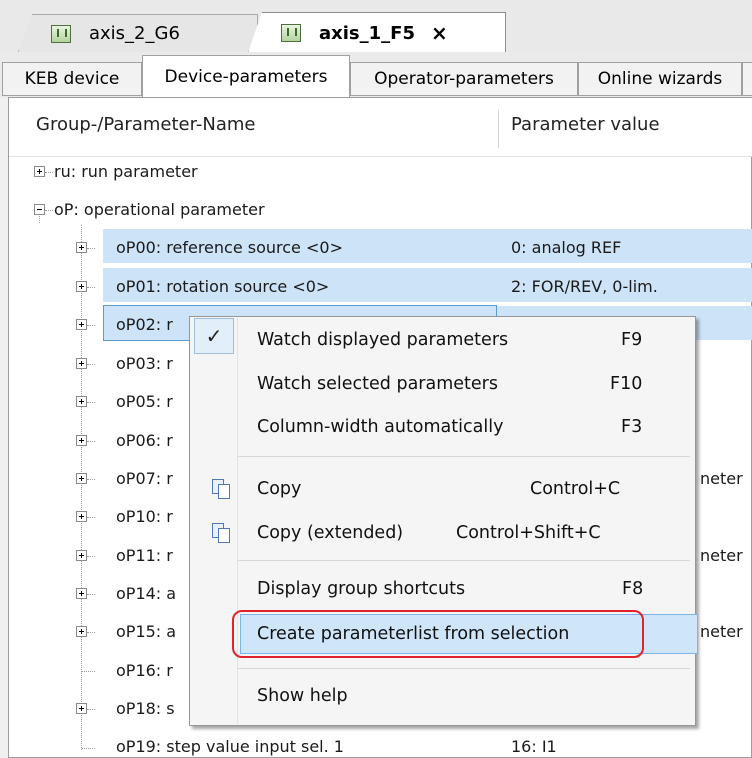  What do you see at coordinates (229, 247) in the screenshot?
I see `parameter-name: oP00: reference source <0>` at bounding box center [229, 247].